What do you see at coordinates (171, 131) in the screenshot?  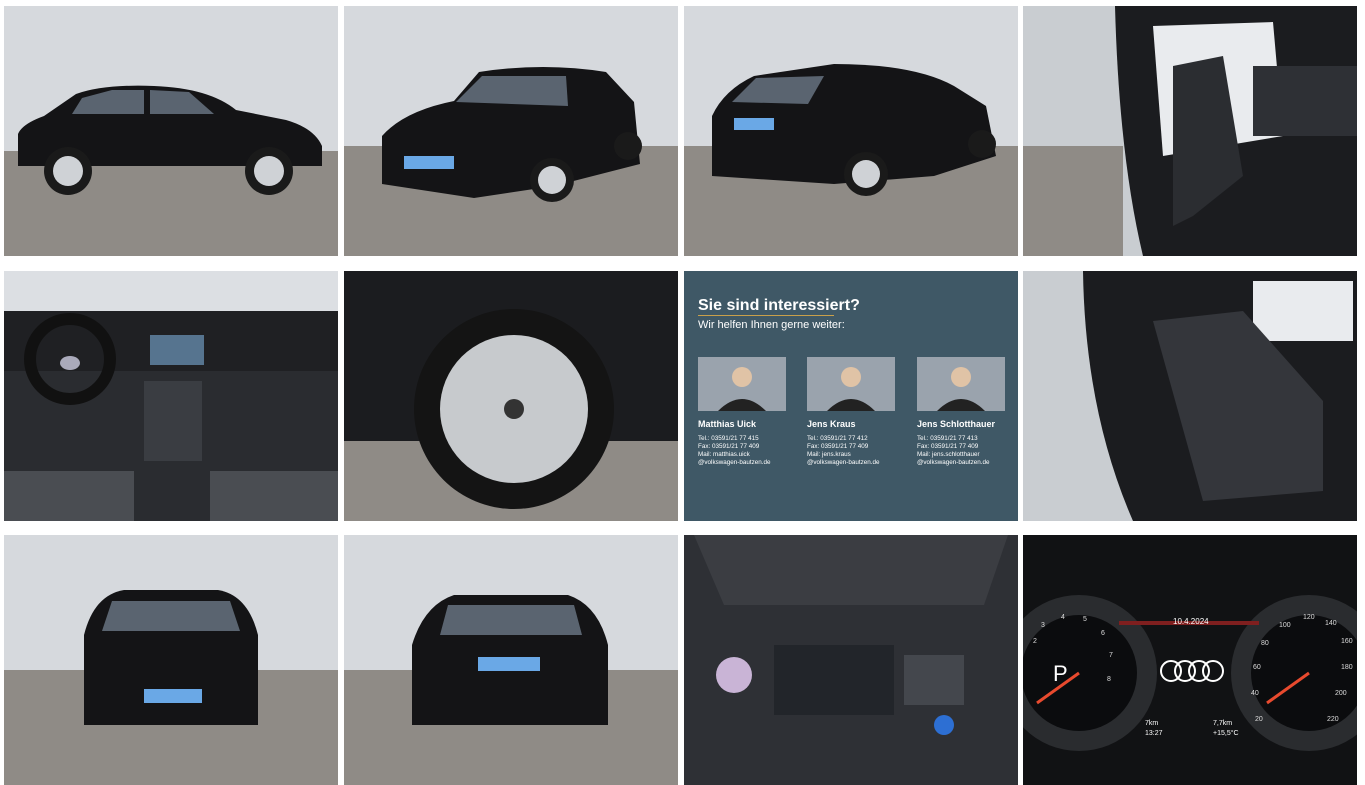 I see `photo-side-view` at bounding box center [171, 131].